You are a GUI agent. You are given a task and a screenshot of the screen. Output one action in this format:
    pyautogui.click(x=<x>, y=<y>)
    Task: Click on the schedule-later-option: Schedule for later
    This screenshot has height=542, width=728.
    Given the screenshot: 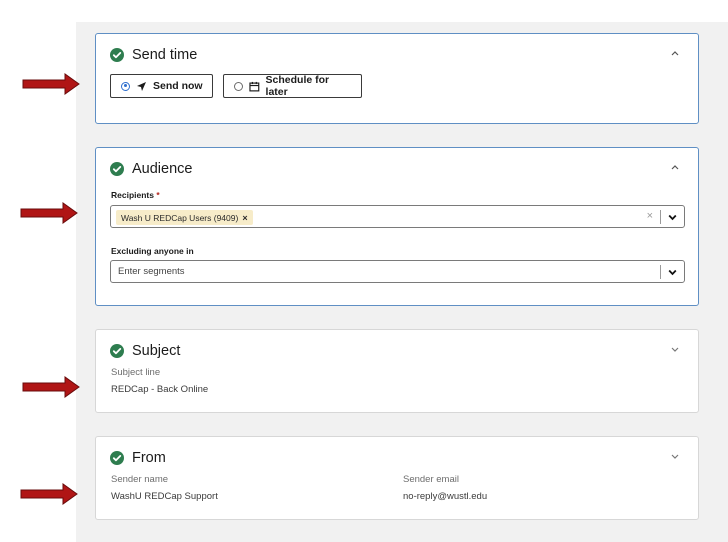 What is the action you would take?
    pyautogui.click(x=292, y=86)
    